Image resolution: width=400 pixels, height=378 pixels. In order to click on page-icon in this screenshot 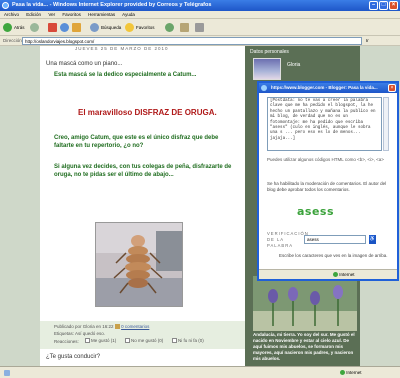, I will do `click(7, 373)`.